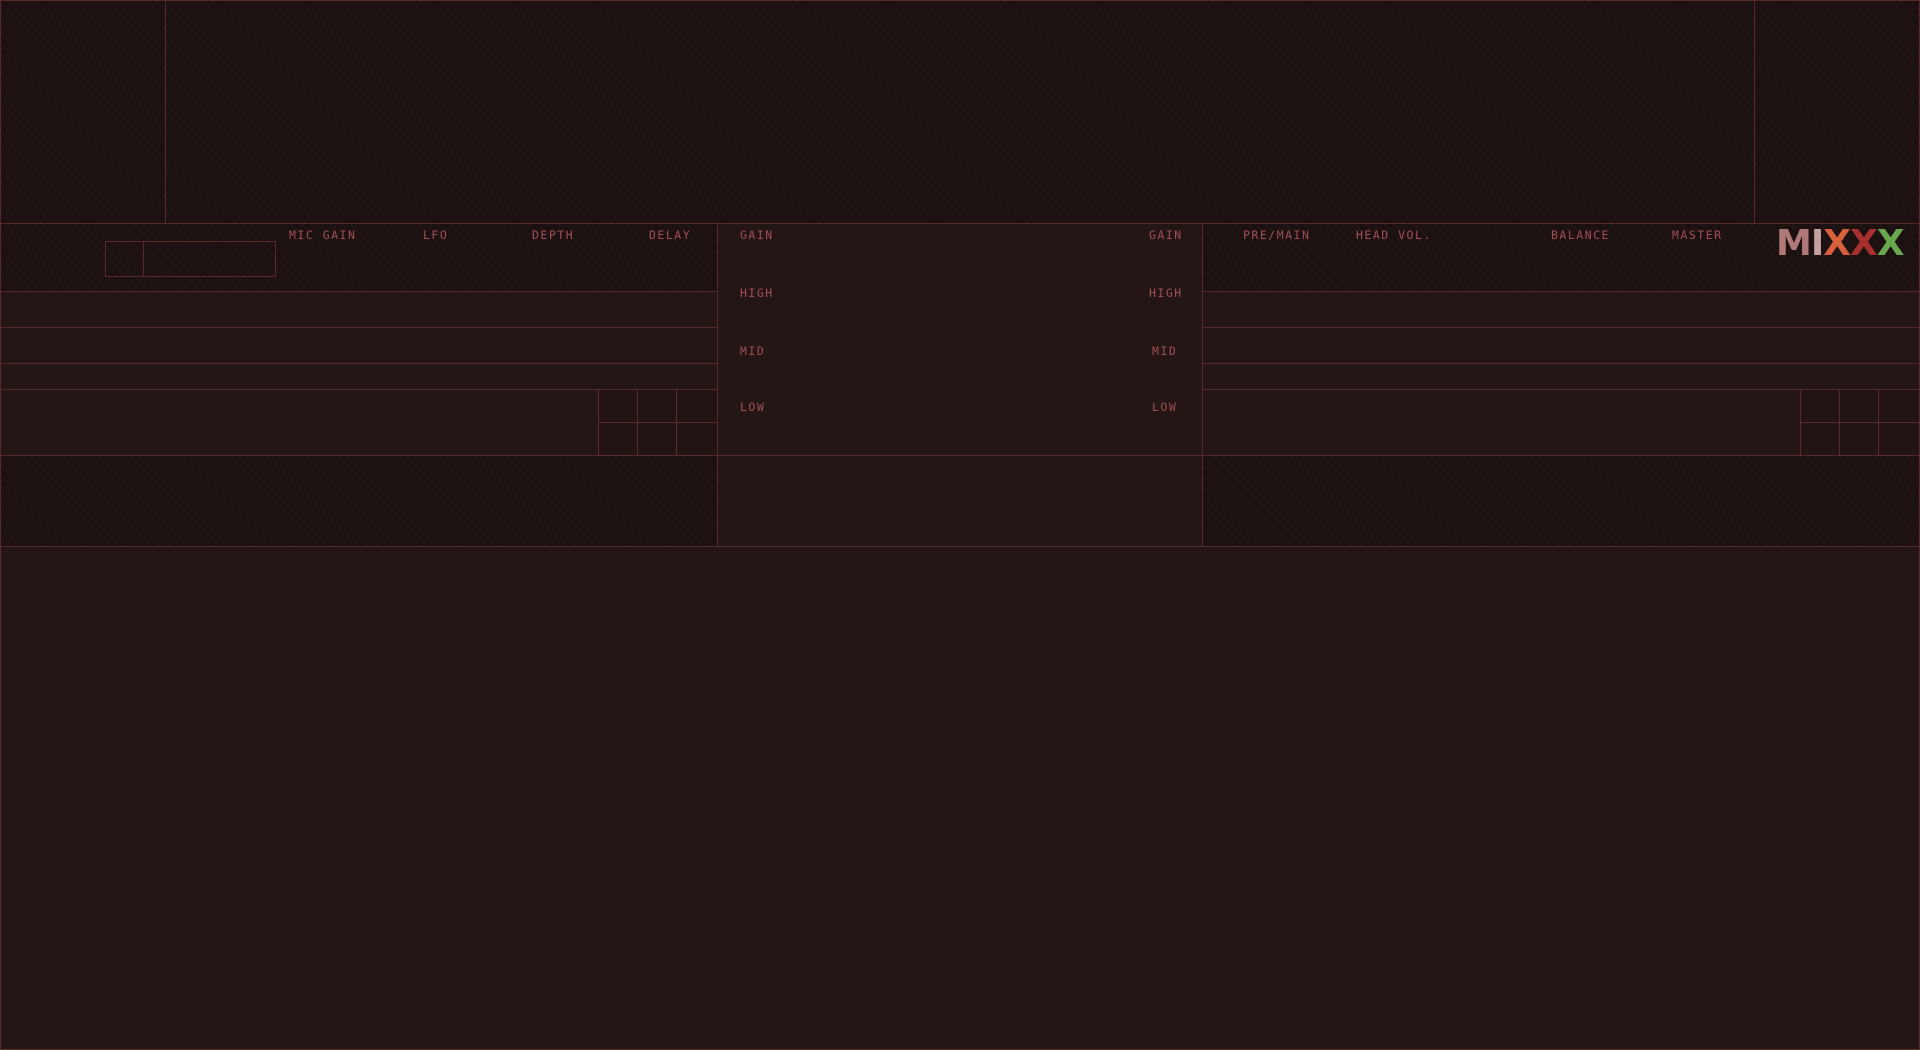  Describe the element at coordinates (83, 112) in the screenshot. I see `top-left-panel` at that location.